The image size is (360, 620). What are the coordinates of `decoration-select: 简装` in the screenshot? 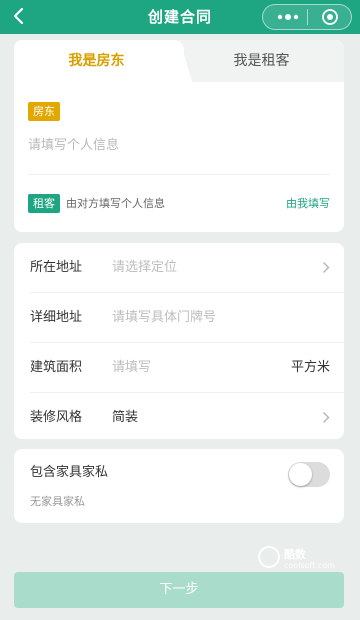 It's located at (125, 417).